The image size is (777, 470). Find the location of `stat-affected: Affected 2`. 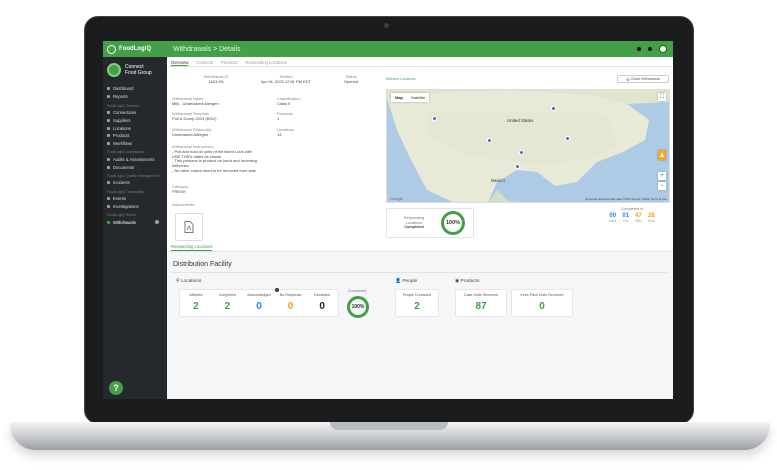

stat-affected: Affected 2 is located at coordinates (196, 302).